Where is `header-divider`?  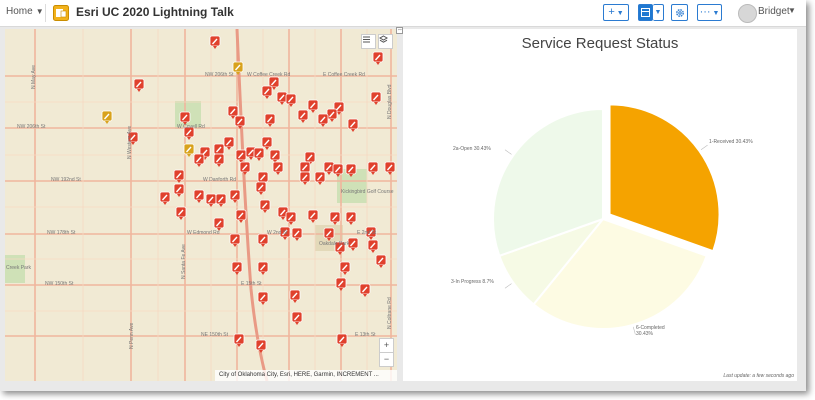 header-divider is located at coordinates (45, 13).